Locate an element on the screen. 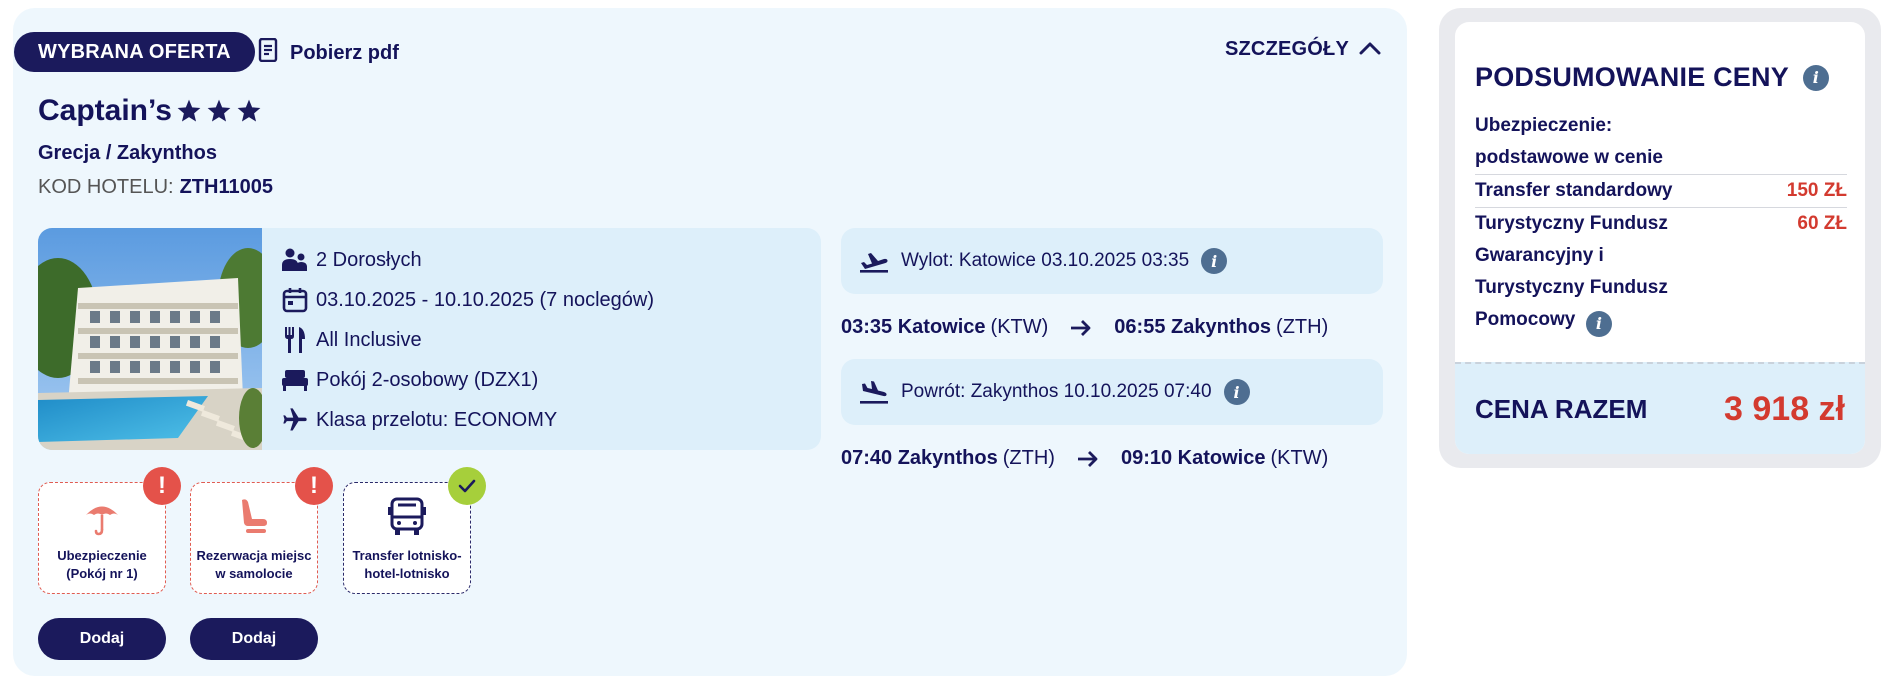 This screenshot has width=1888, height=698. transfer-label: Transfer standardowy is located at coordinates (1574, 190).